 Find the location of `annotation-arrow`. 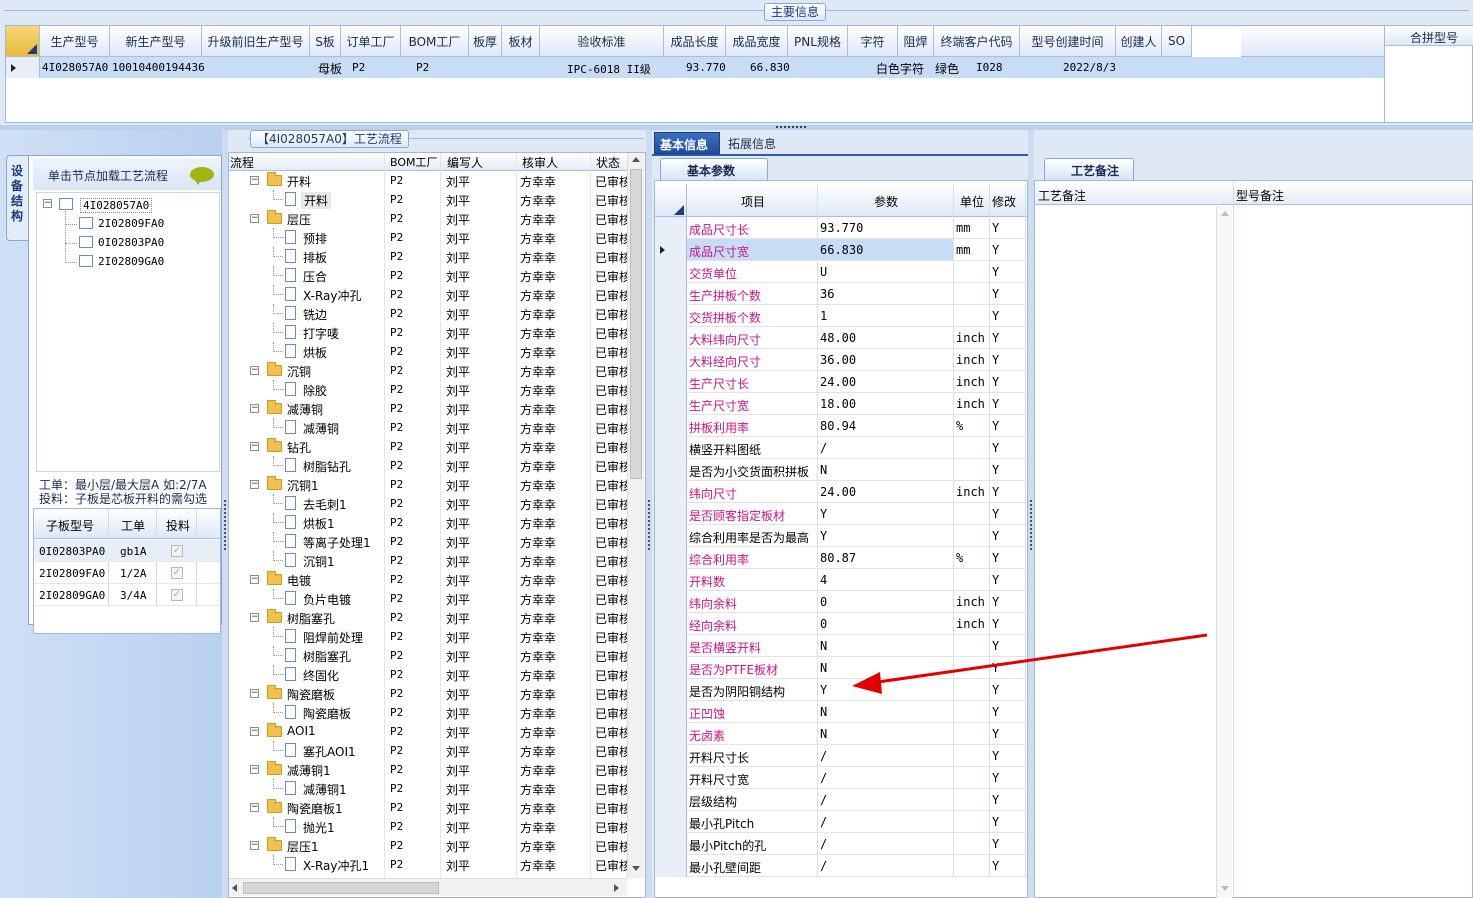

annotation-arrow is located at coordinates (1030, 663).